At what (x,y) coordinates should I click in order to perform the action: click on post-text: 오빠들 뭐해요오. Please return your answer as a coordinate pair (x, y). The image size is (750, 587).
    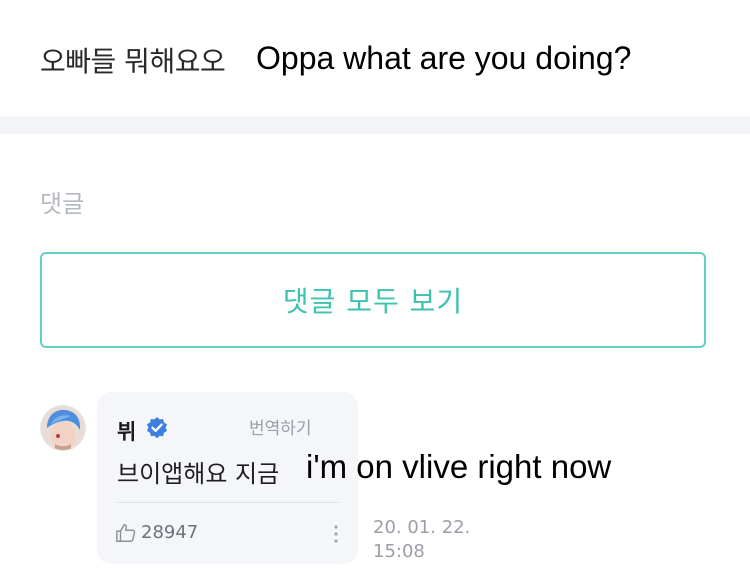
    Looking at the image, I should click on (133, 61).